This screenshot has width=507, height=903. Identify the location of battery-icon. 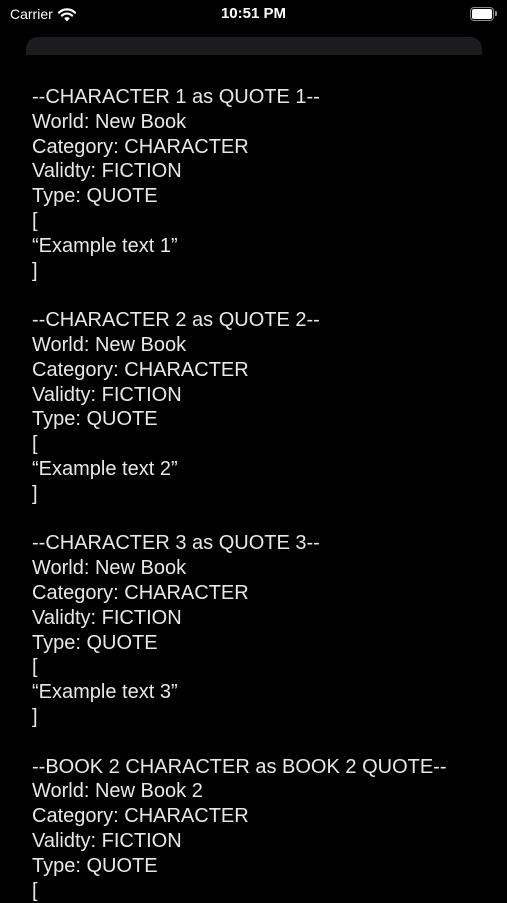
(483, 14).